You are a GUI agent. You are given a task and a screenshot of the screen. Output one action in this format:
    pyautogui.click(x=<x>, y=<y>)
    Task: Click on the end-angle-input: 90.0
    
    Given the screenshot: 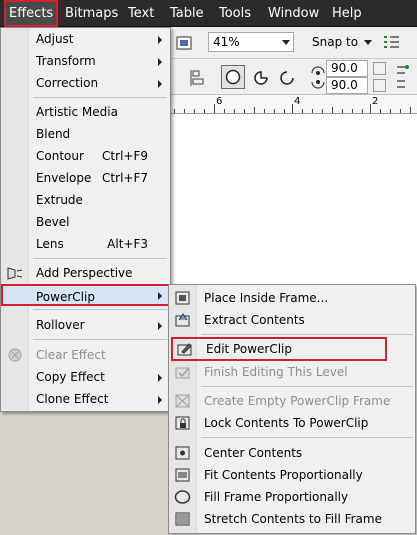 What is the action you would take?
    pyautogui.click(x=347, y=85)
    